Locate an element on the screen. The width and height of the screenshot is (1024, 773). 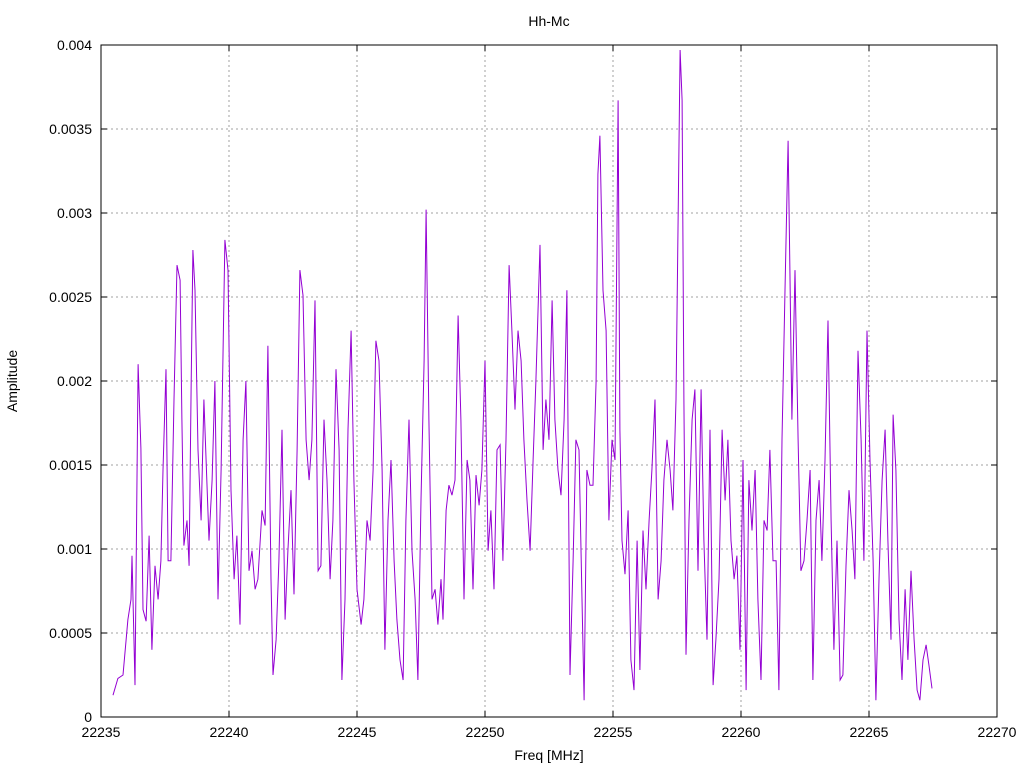
y-axis-label: Amplitude is located at coordinates (12, 381).